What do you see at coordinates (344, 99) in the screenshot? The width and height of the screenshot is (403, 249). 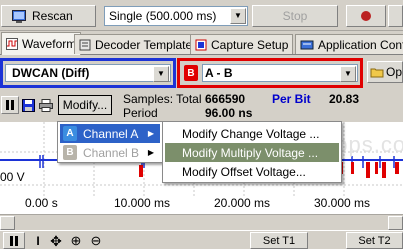 I see `per-bit-value: 20.83` at bounding box center [344, 99].